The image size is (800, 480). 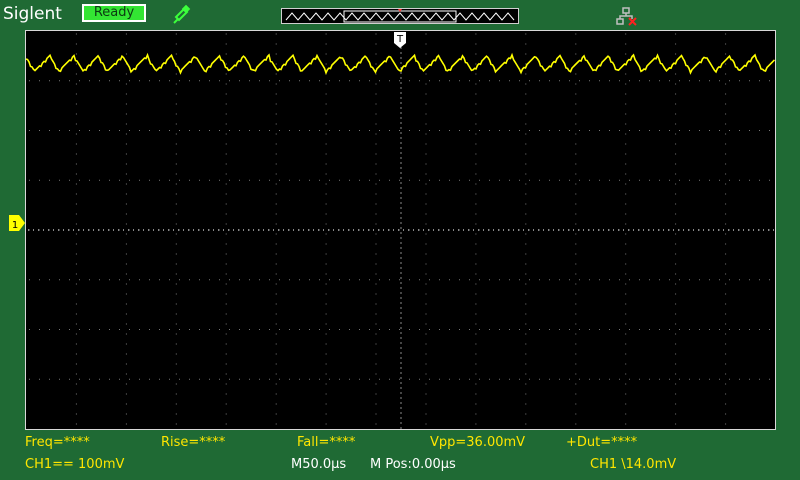 I want to click on ch1-trace, so click(x=400, y=63).